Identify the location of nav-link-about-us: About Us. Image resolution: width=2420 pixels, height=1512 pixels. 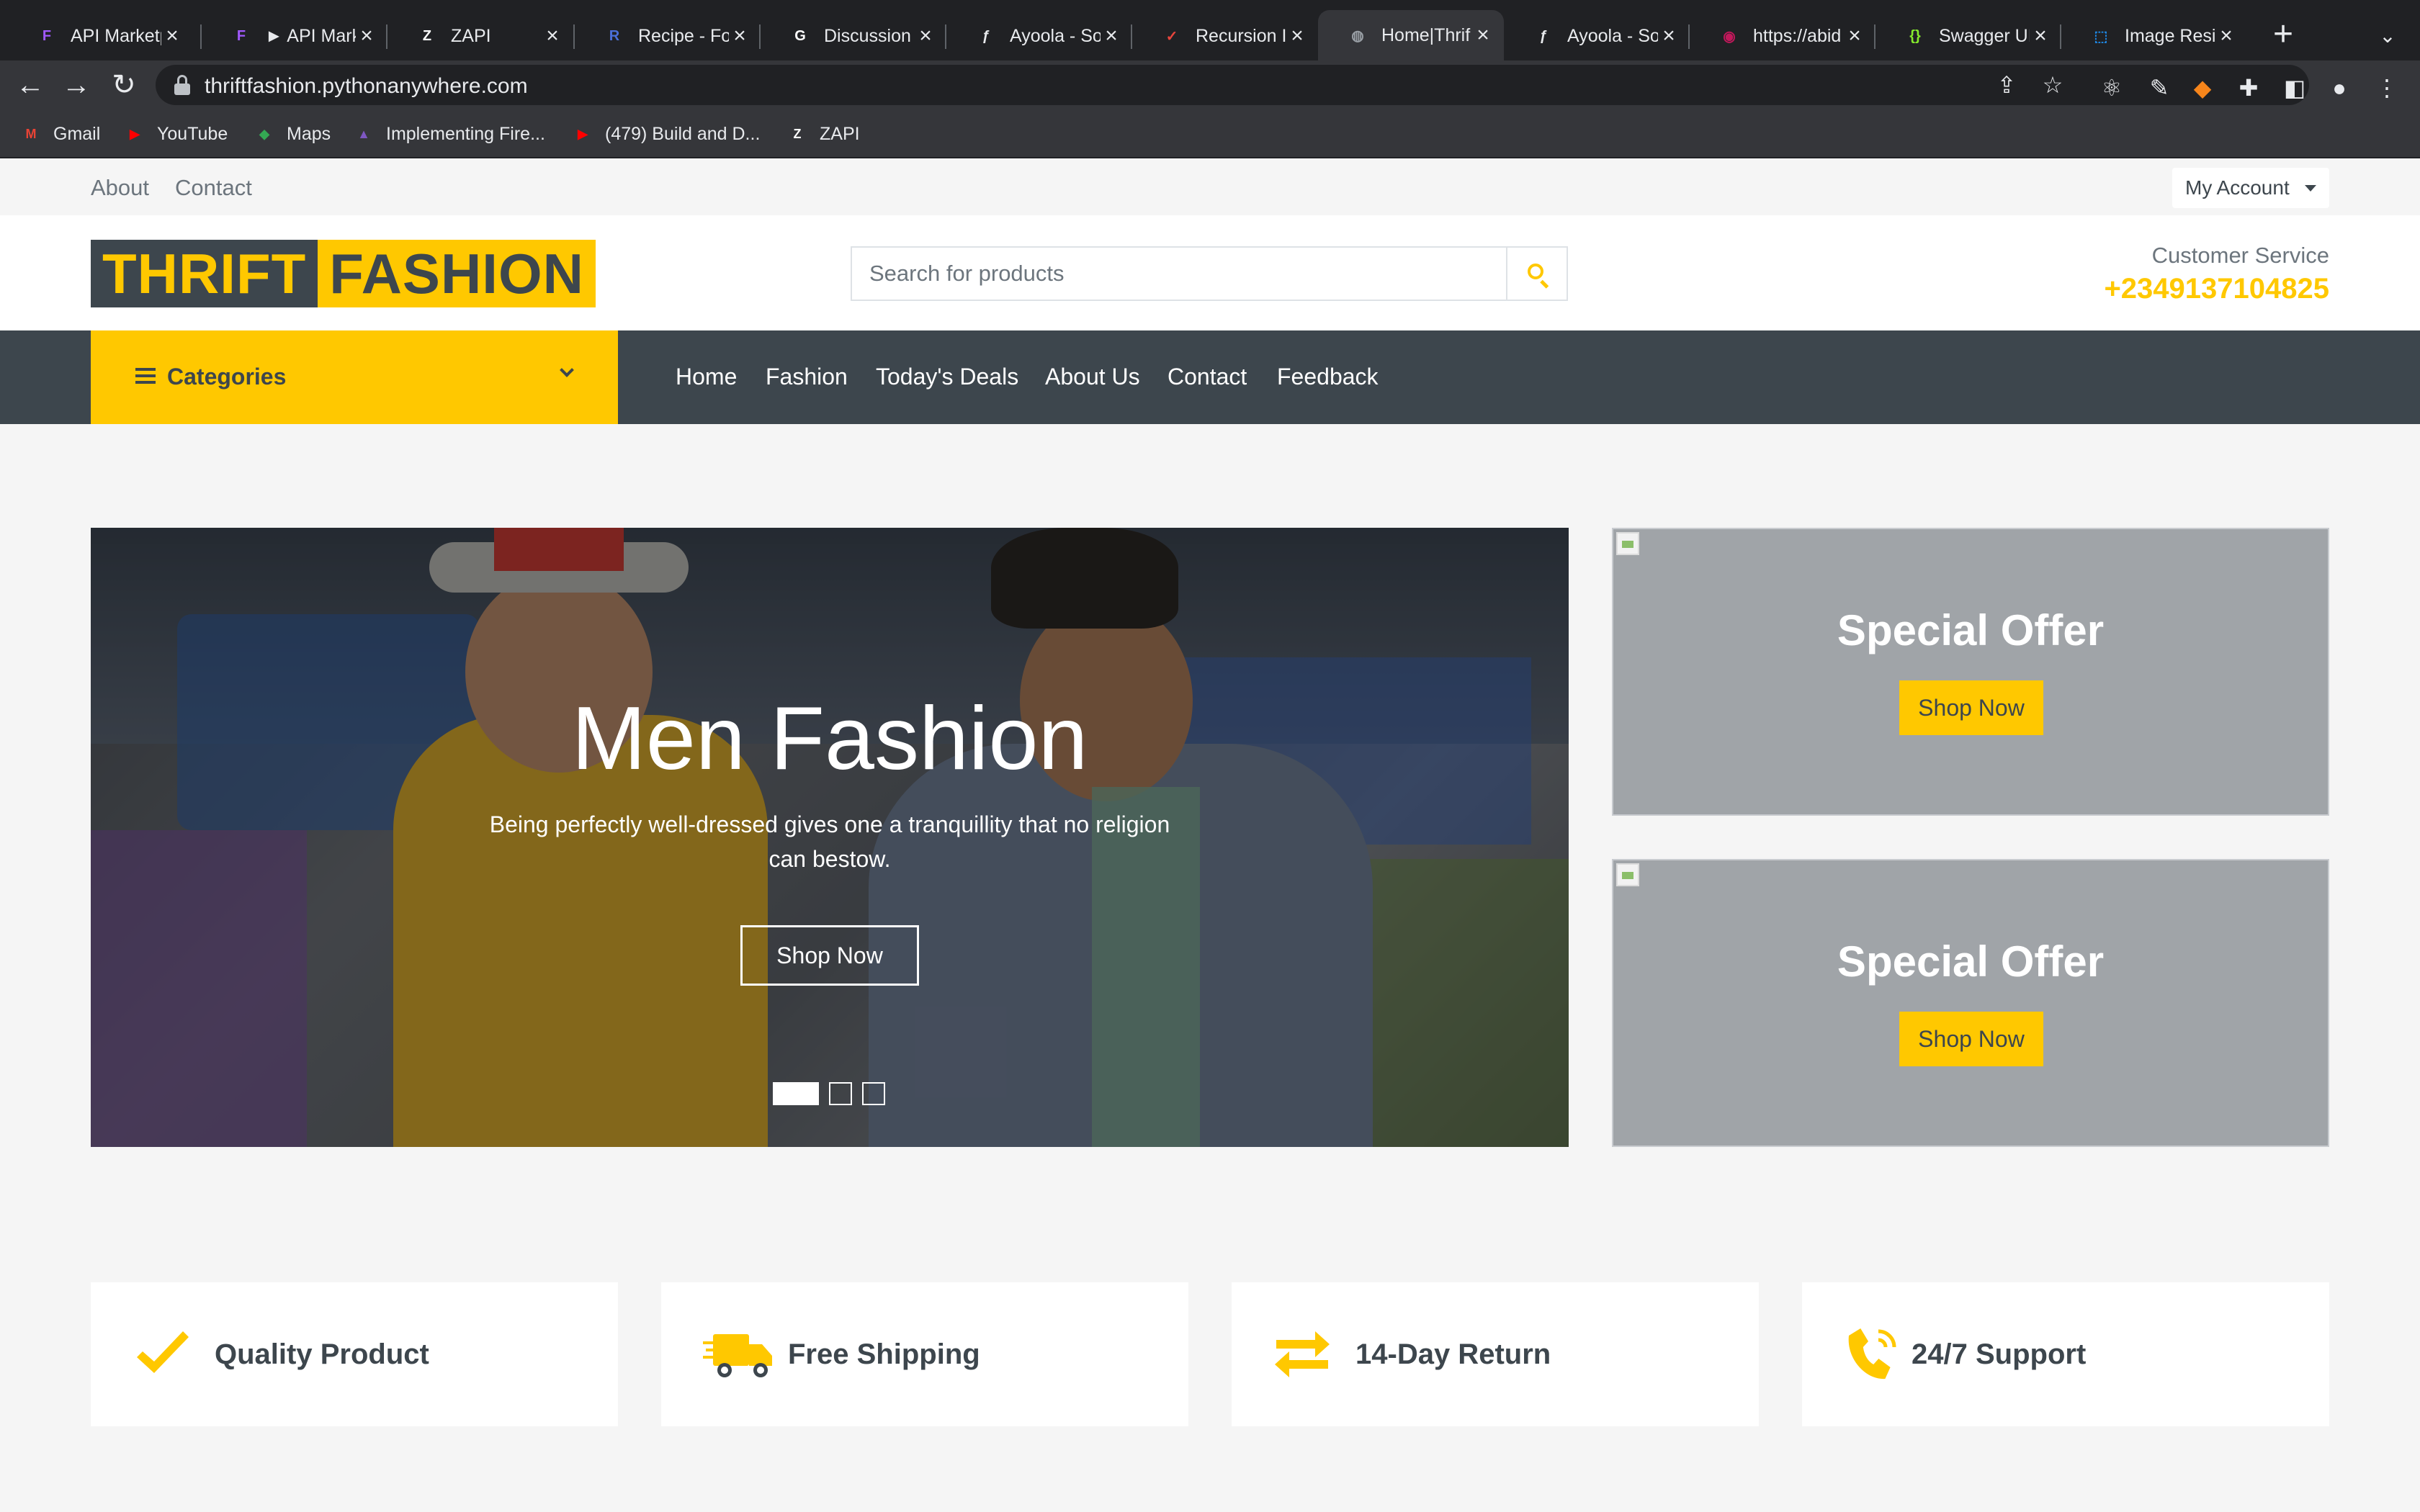
(1092, 377).